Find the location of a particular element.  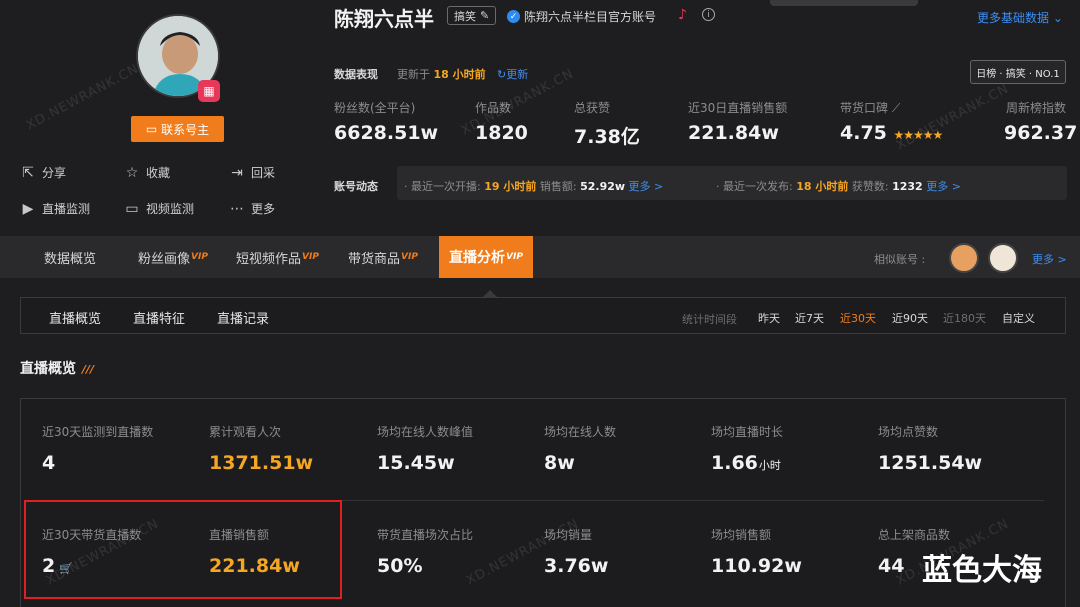

reputation-value: 4.75 is located at coordinates (863, 133).